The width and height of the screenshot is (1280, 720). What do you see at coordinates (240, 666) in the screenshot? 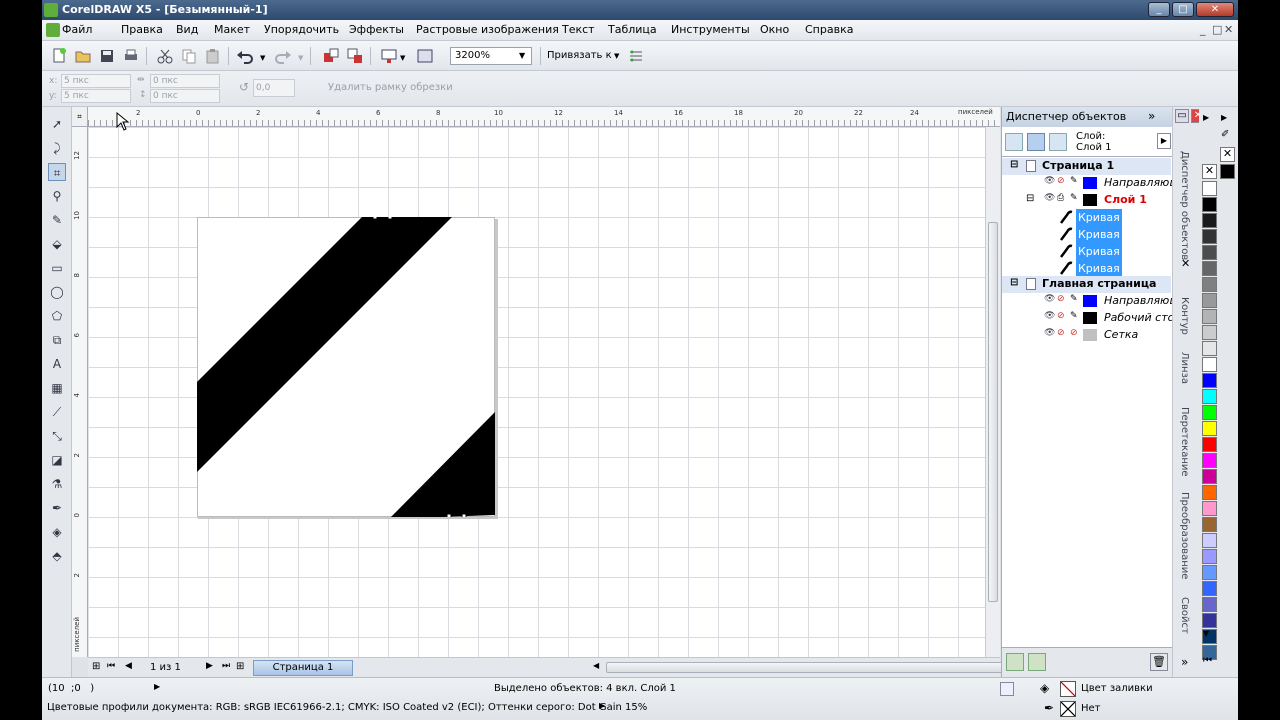
I see `add-page-after-icon: ⊞` at bounding box center [240, 666].